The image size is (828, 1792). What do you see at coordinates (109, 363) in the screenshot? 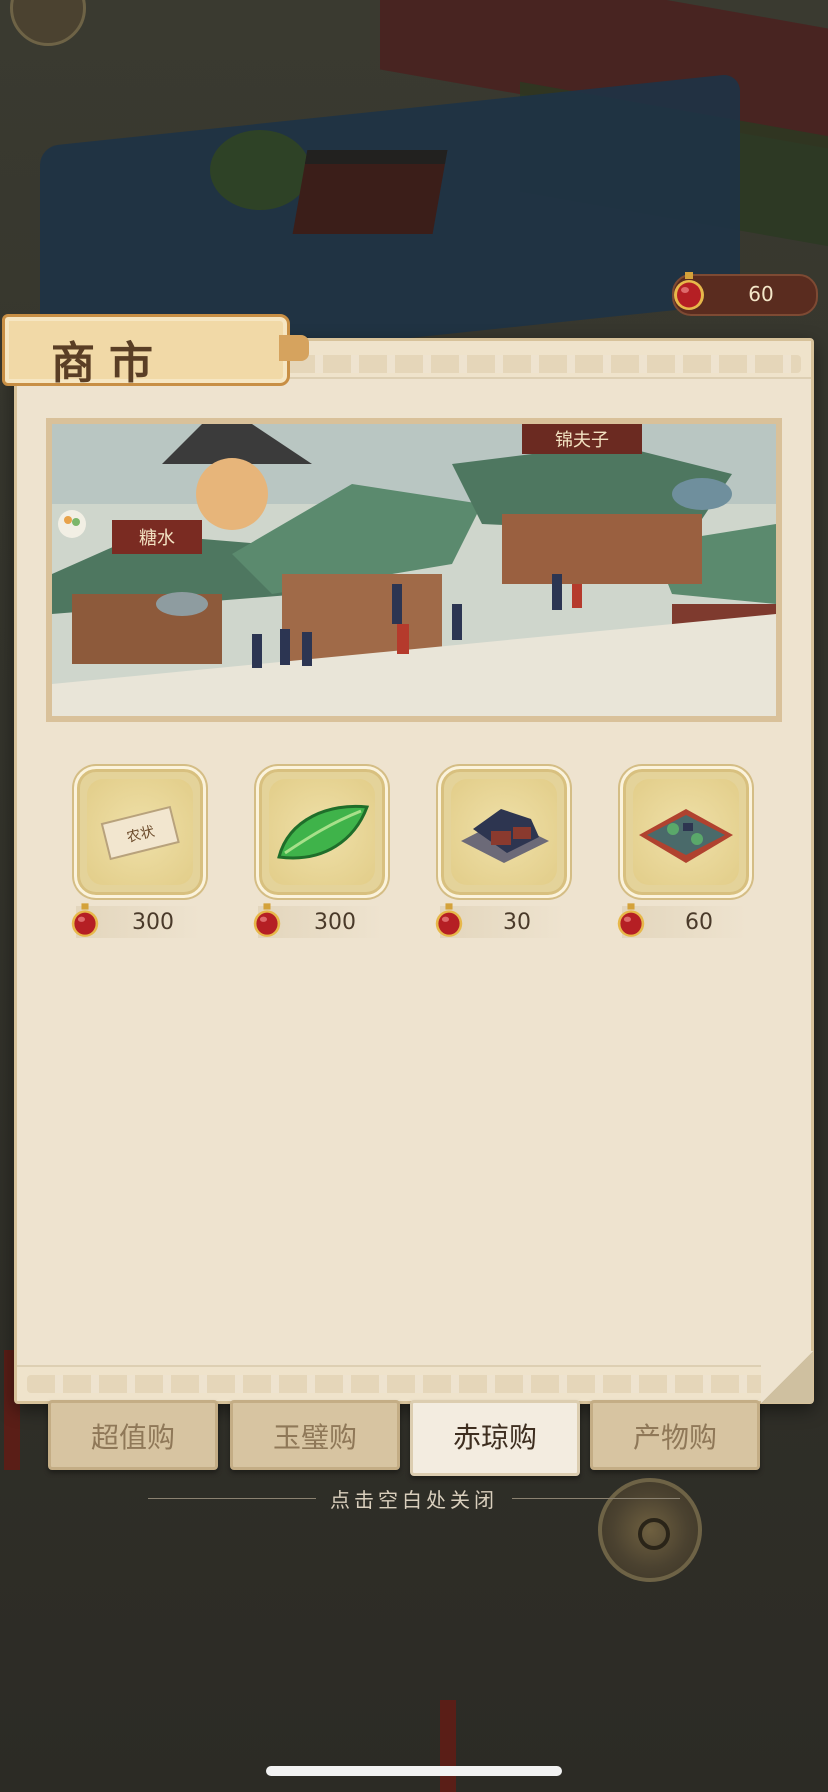
I see `page-title: 商市` at bounding box center [109, 363].